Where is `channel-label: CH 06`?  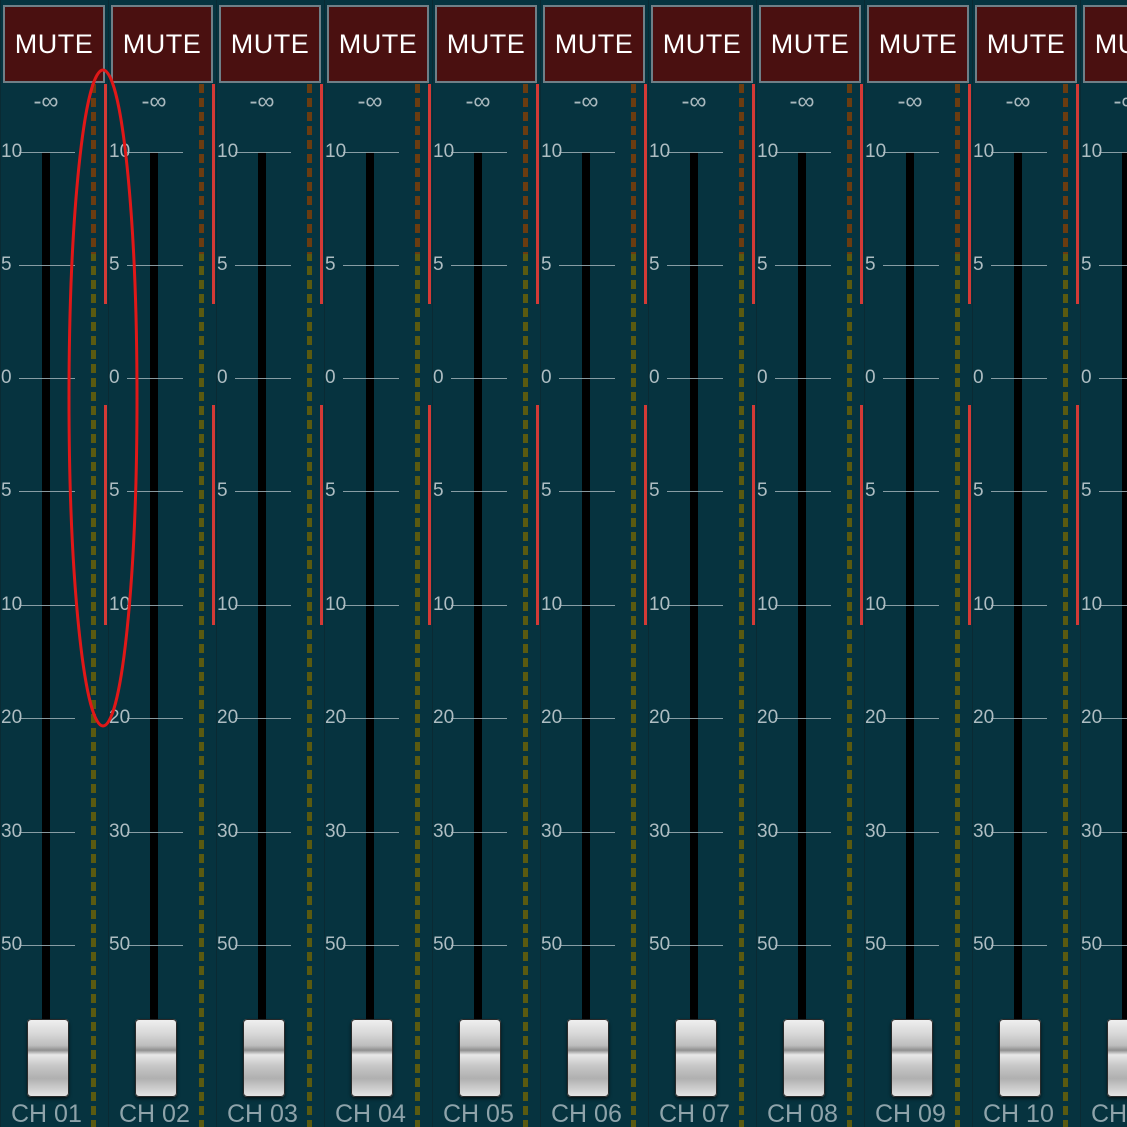 channel-label: CH 06 is located at coordinates (586, 1113).